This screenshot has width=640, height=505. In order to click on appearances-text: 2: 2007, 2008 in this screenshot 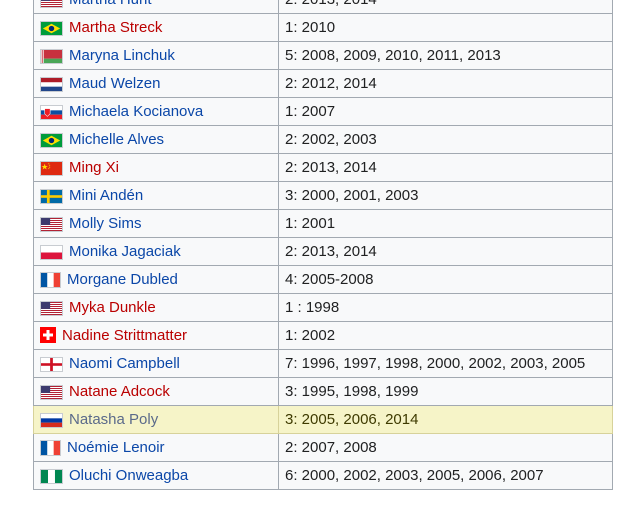, I will do `click(331, 447)`.